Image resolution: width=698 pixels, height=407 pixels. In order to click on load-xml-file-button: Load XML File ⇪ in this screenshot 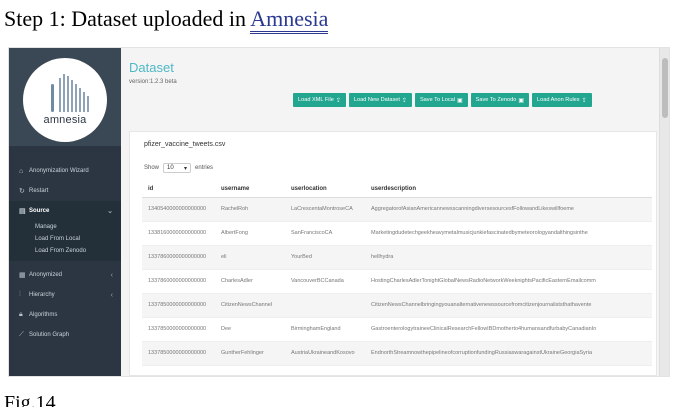, I will do `click(319, 100)`.